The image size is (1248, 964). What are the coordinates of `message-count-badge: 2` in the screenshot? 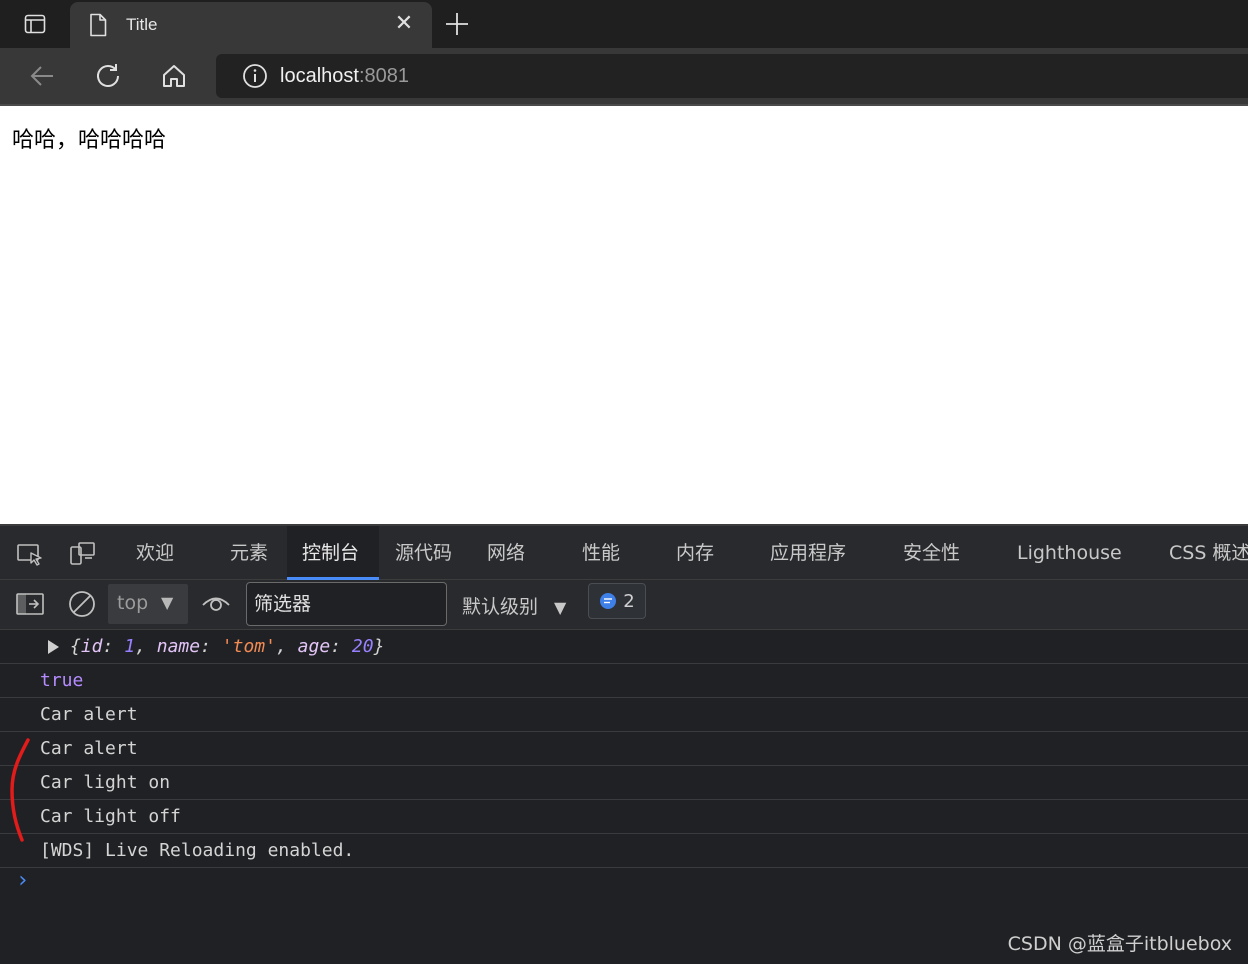 It's located at (617, 601).